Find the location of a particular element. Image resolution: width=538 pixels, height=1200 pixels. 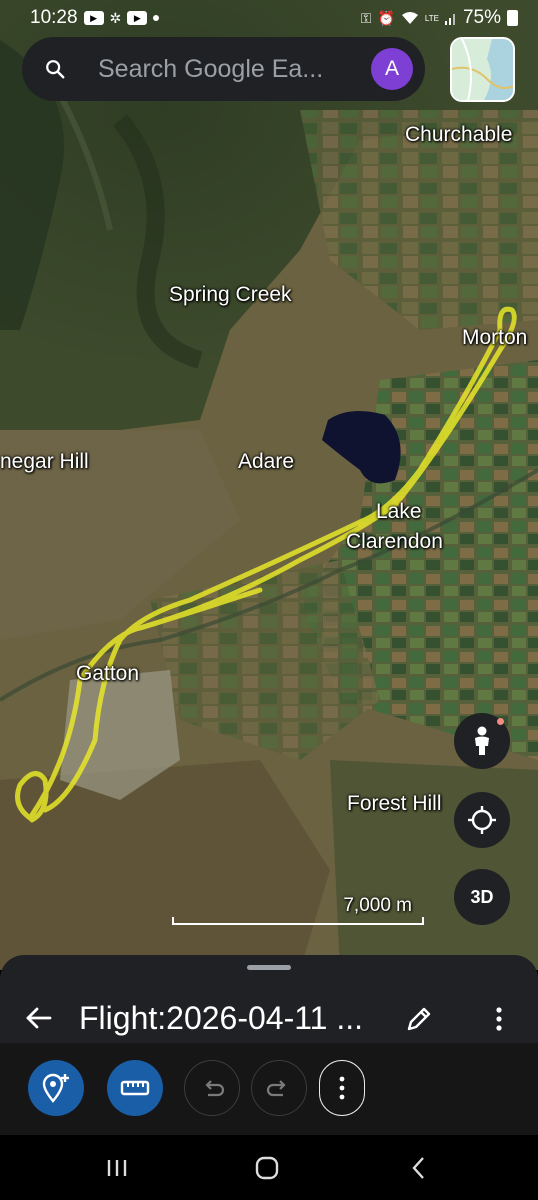

drag-handle is located at coordinates (269, 967).